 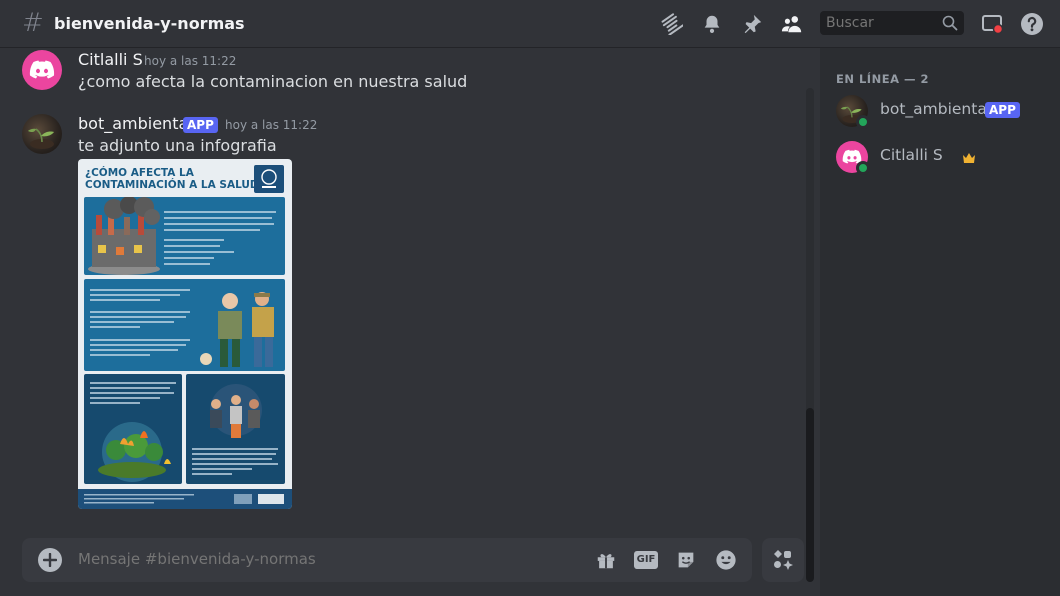 What do you see at coordinates (177, 145) in the screenshot?
I see `message-text: te adjunto una infografia` at bounding box center [177, 145].